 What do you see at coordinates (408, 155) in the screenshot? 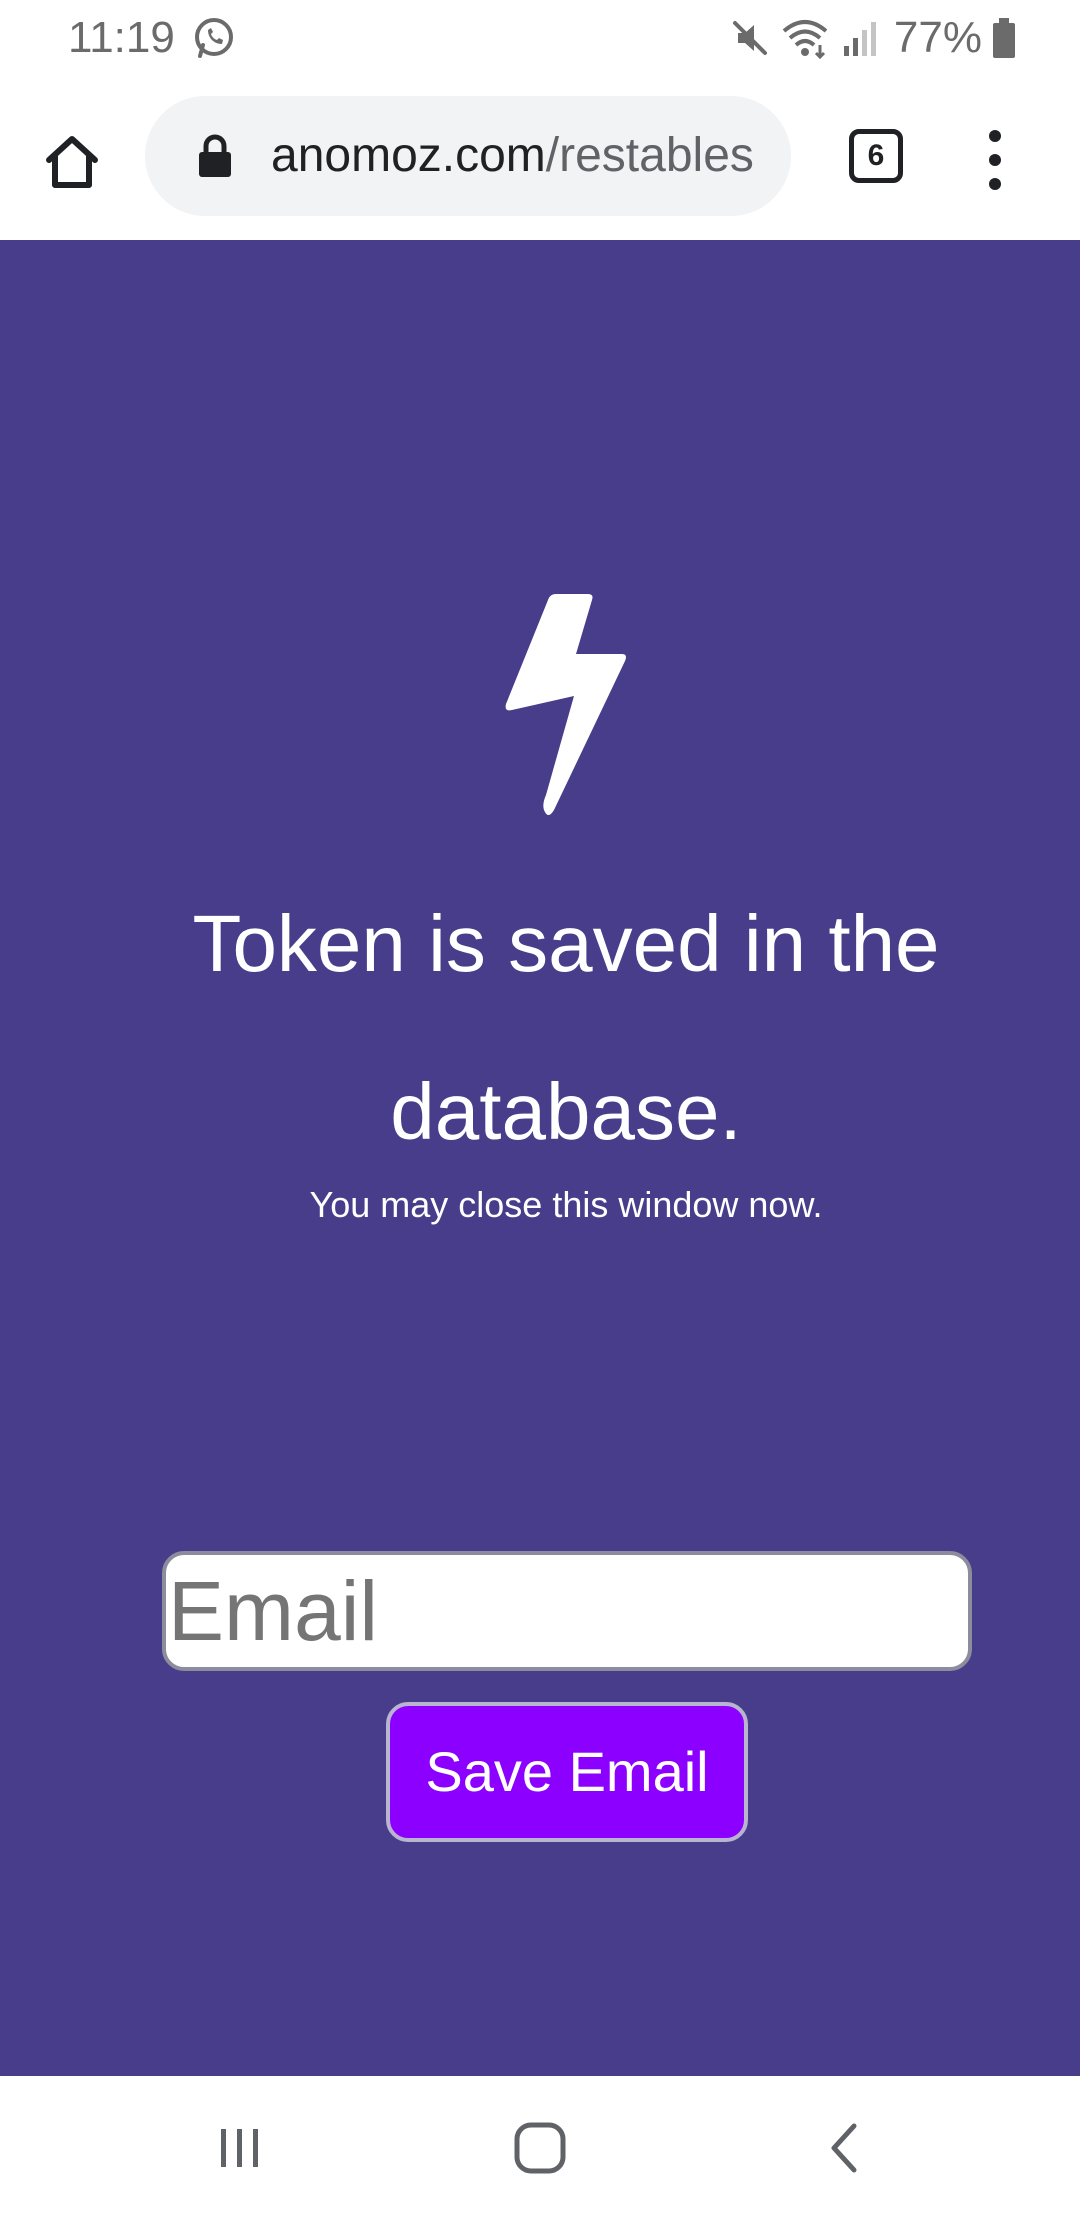
I see `url-domain: anomoz.com` at bounding box center [408, 155].